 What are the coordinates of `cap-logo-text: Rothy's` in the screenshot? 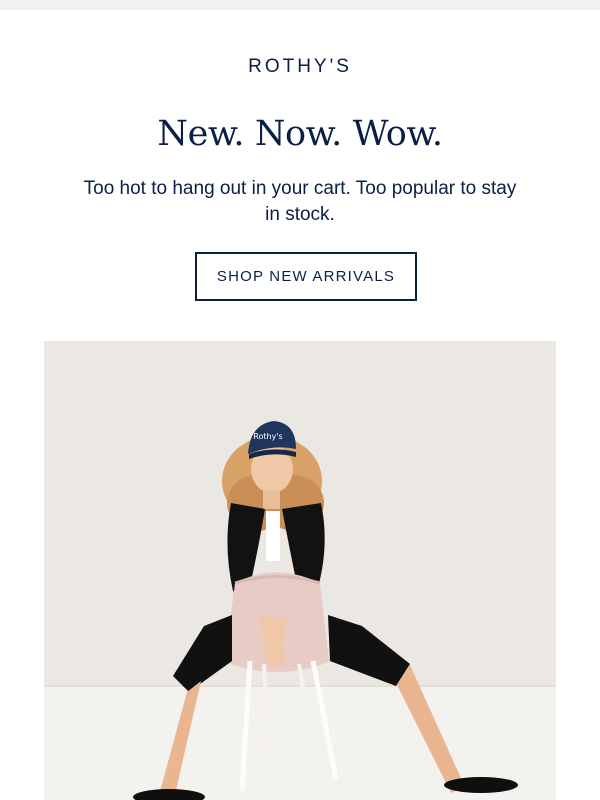 It's located at (267, 436).